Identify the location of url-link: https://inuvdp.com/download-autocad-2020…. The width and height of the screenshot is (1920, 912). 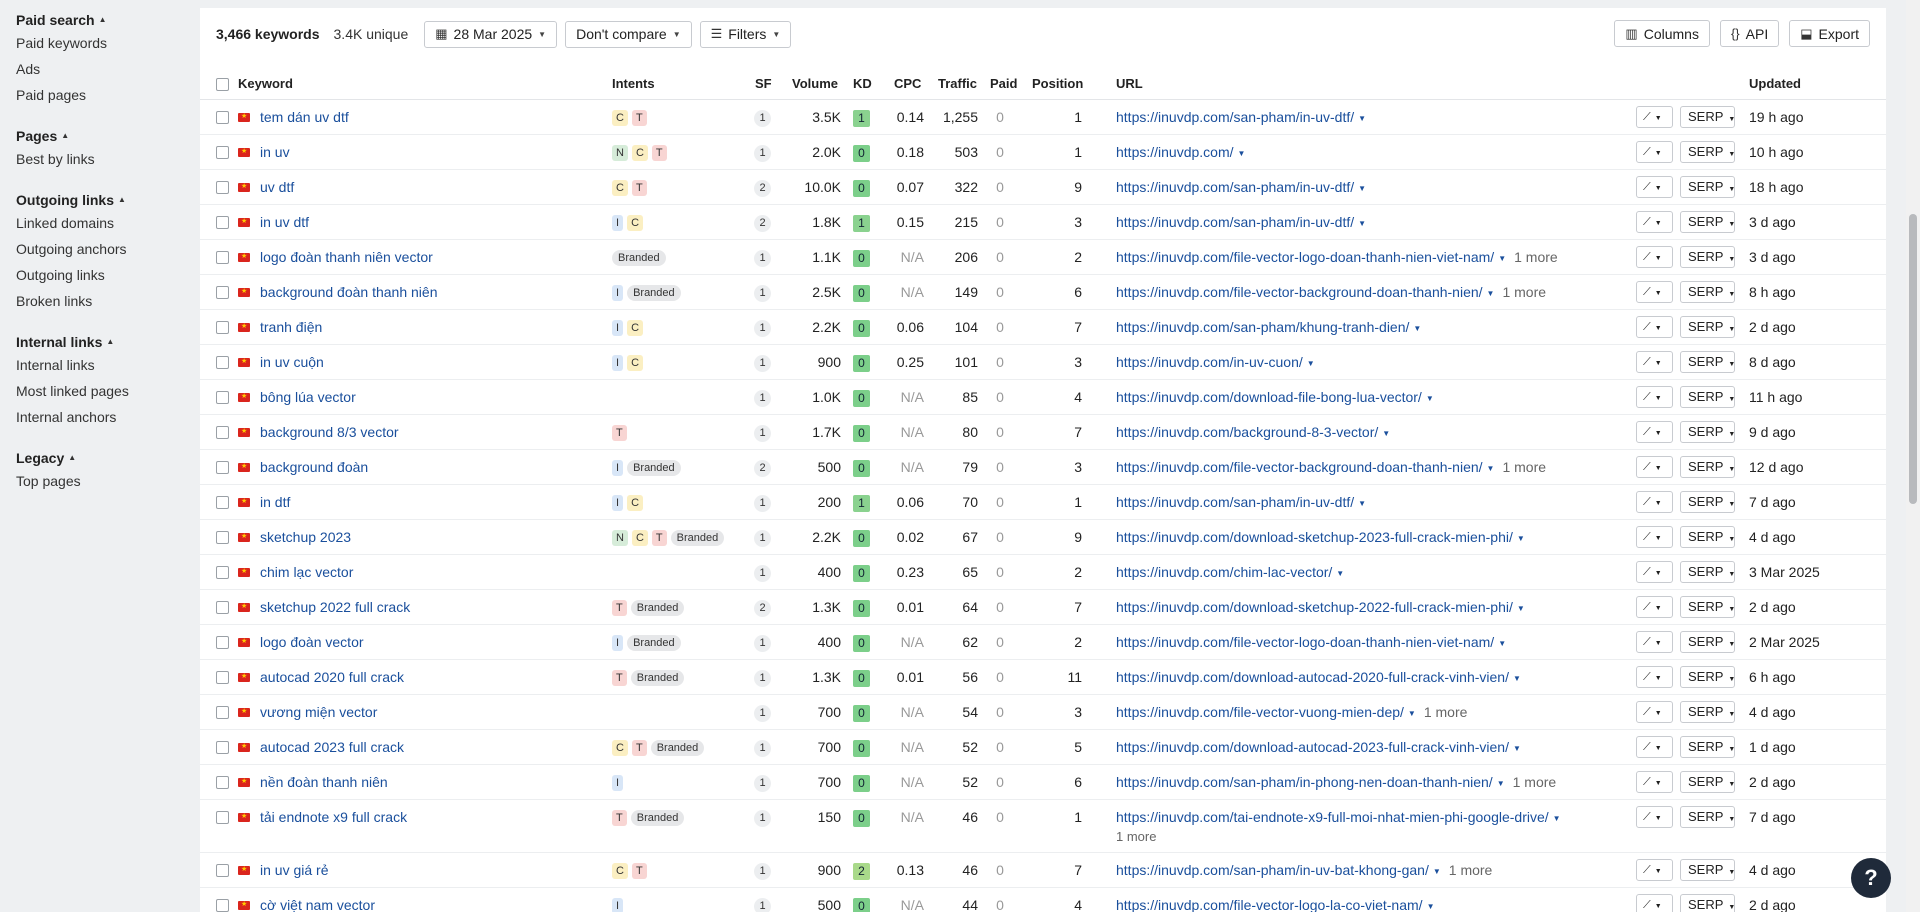
(1312, 677).